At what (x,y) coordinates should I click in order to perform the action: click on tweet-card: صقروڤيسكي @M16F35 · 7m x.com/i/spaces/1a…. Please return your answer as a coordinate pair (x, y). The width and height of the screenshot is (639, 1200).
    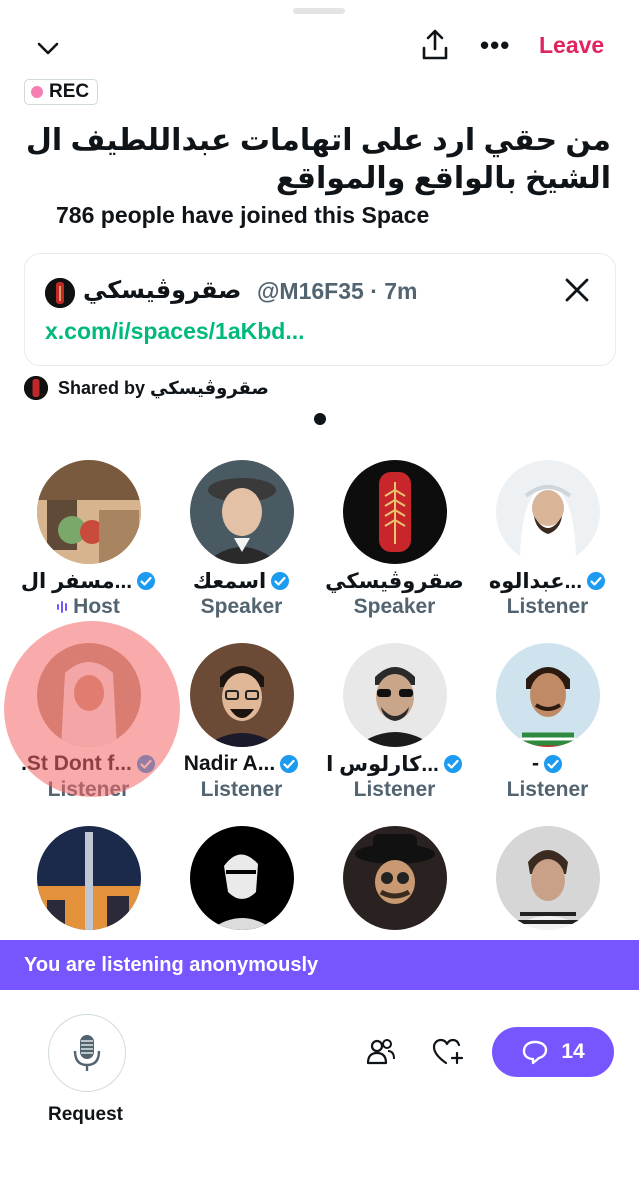
    Looking at the image, I should click on (320, 309).